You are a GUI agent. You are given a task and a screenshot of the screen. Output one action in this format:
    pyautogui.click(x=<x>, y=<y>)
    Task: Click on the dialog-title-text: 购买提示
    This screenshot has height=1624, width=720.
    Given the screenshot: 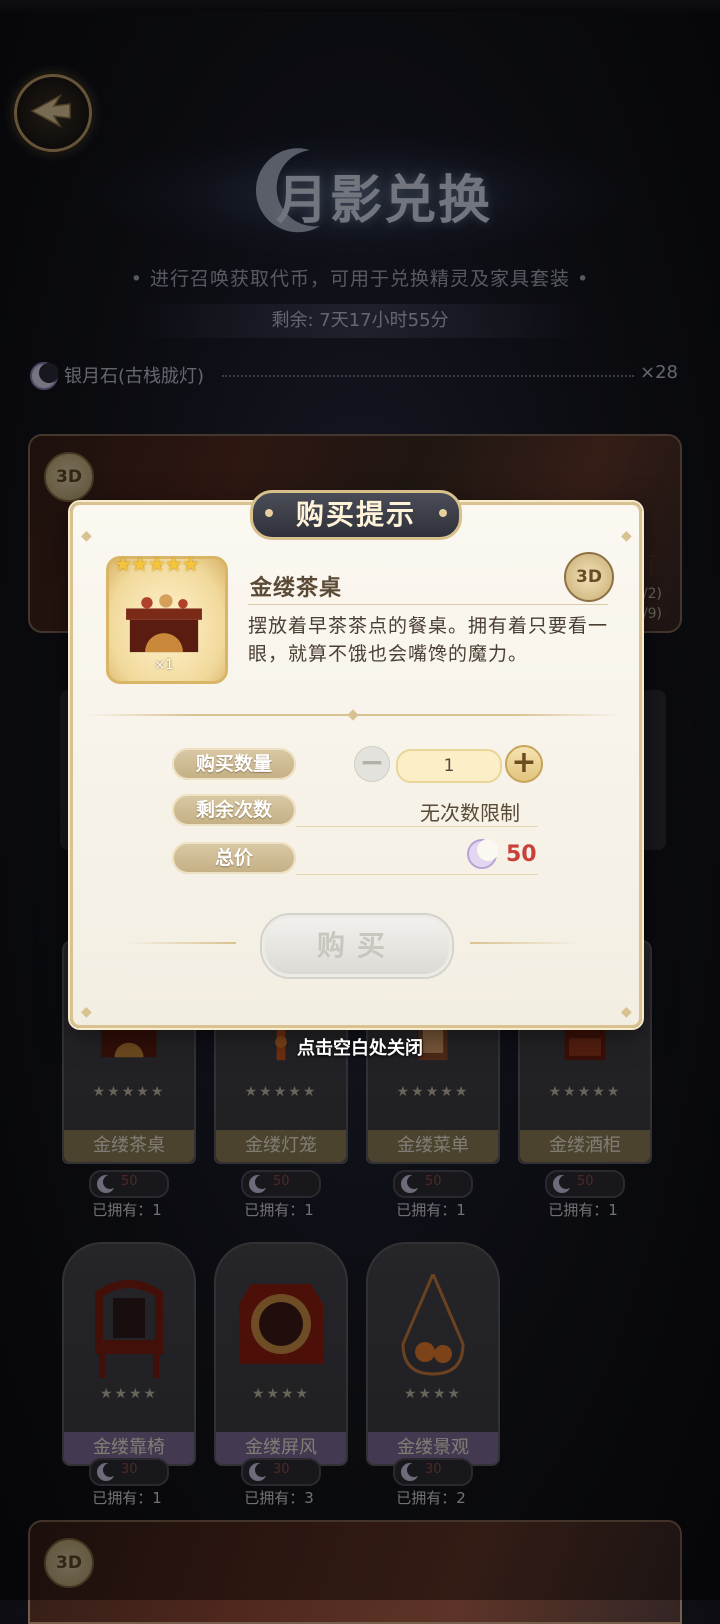 What is the action you would take?
    pyautogui.click(x=355, y=514)
    